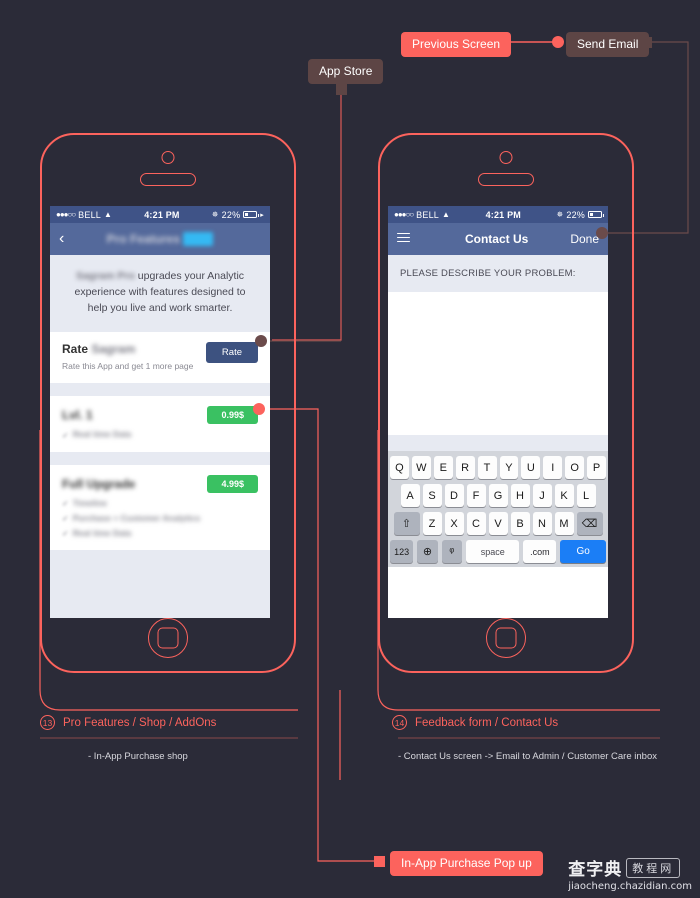 This screenshot has width=700, height=898. Describe the element at coordinates (131, 503) in the screenshot. I see `full-upgrade-feature: ✓ Timeline` at that location.